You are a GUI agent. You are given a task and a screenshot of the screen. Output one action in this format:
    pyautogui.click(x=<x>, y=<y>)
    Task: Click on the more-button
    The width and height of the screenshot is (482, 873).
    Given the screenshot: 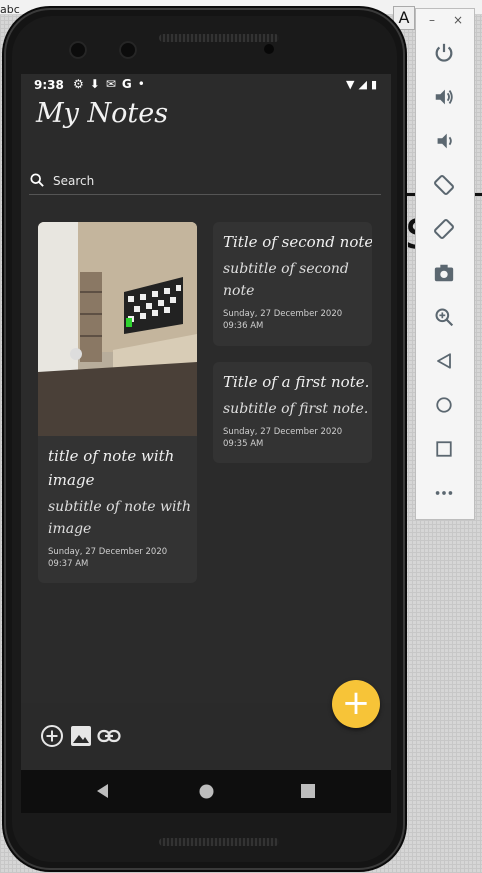 What is the action you would take?
    pyautogui.click(x=444, y=493)
    